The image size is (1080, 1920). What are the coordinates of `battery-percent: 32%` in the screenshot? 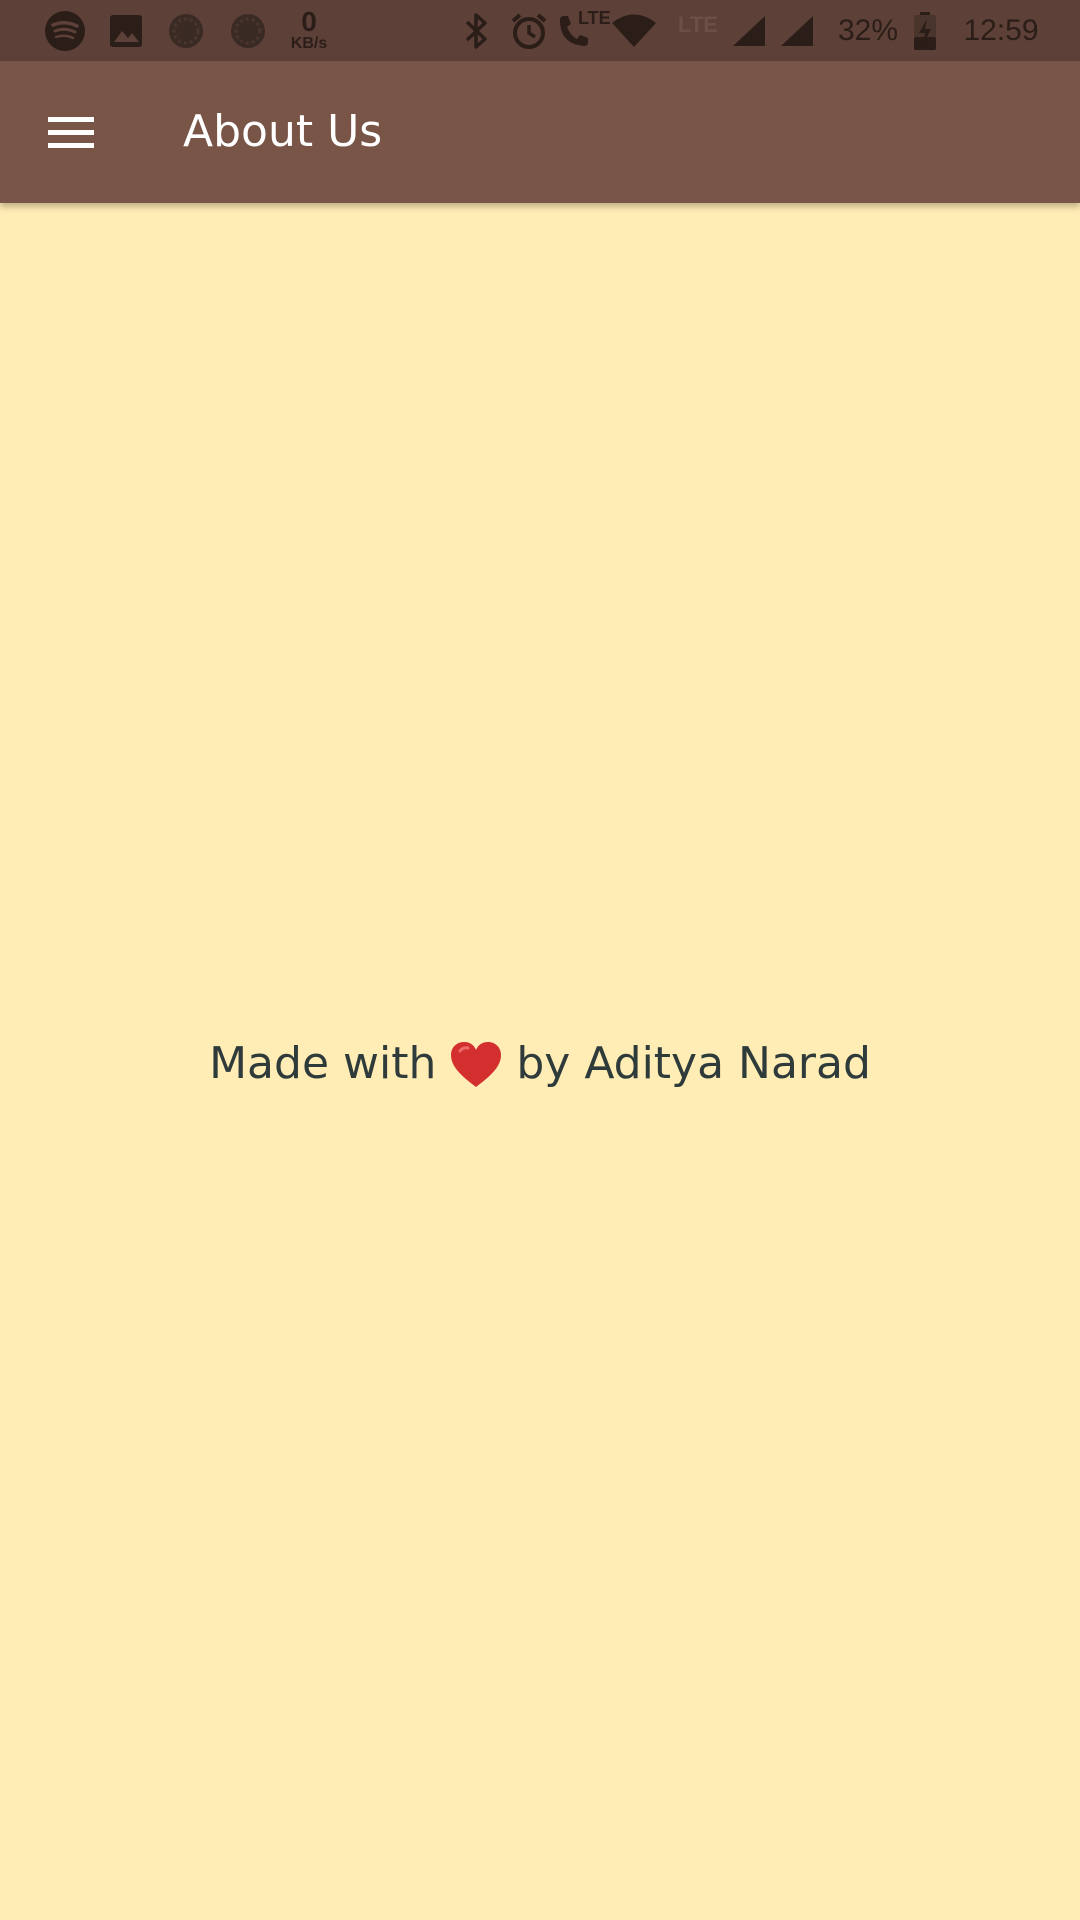 It's located at (868, 30).